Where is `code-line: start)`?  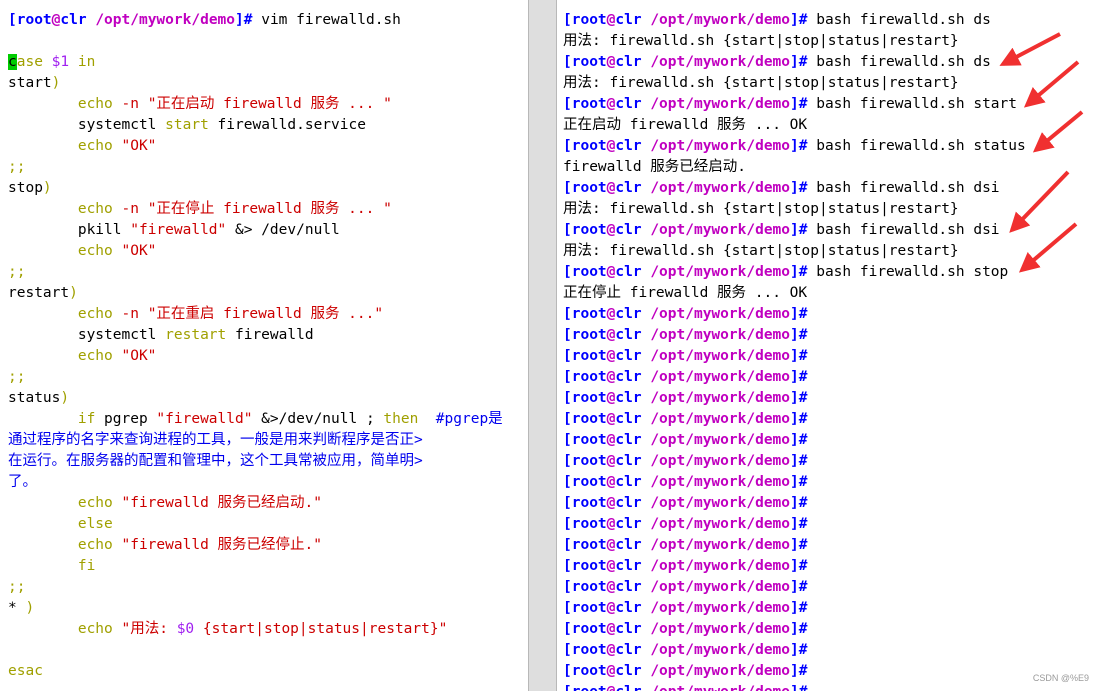
code-line: start) is located at coordinates (34, 83).